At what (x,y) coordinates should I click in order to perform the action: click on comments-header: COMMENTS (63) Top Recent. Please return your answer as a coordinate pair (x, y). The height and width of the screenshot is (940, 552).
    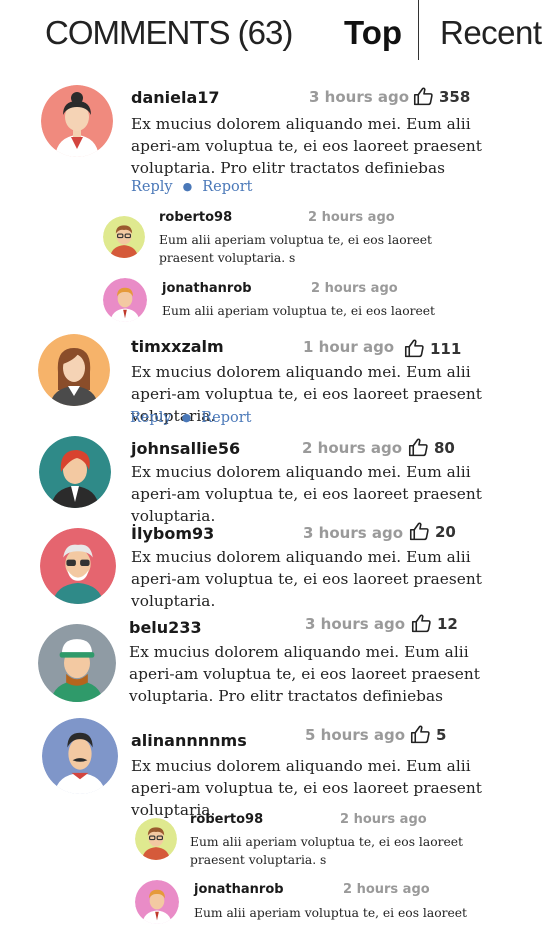
    Looking at the image, I should click on (276, 31).